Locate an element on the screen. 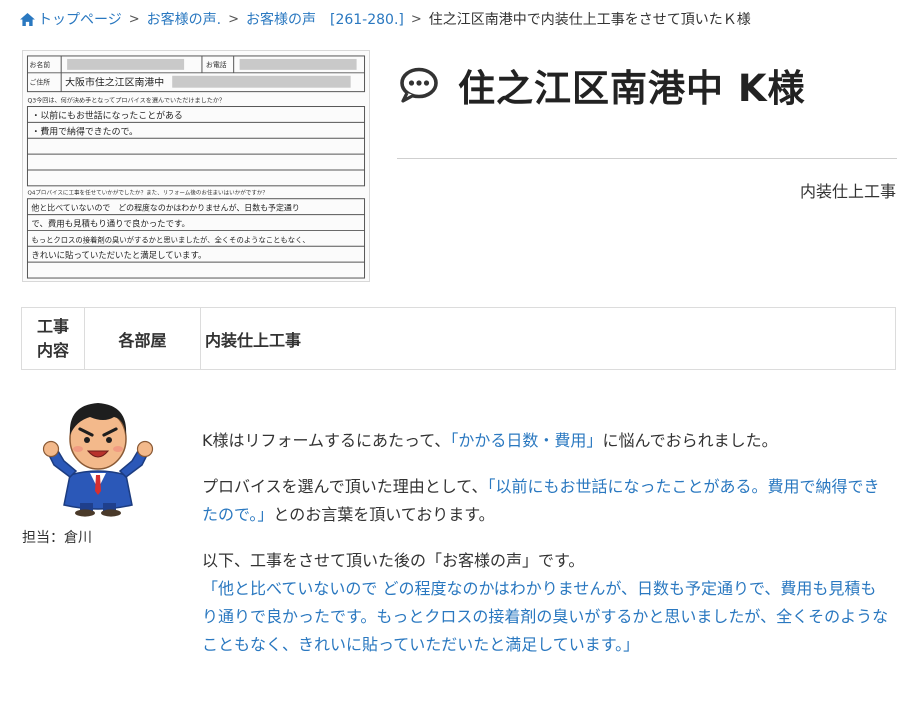 This screenshot has height=709, width=901. staff-name-label: 担当：倉川 is located at coordinates (57, 538).